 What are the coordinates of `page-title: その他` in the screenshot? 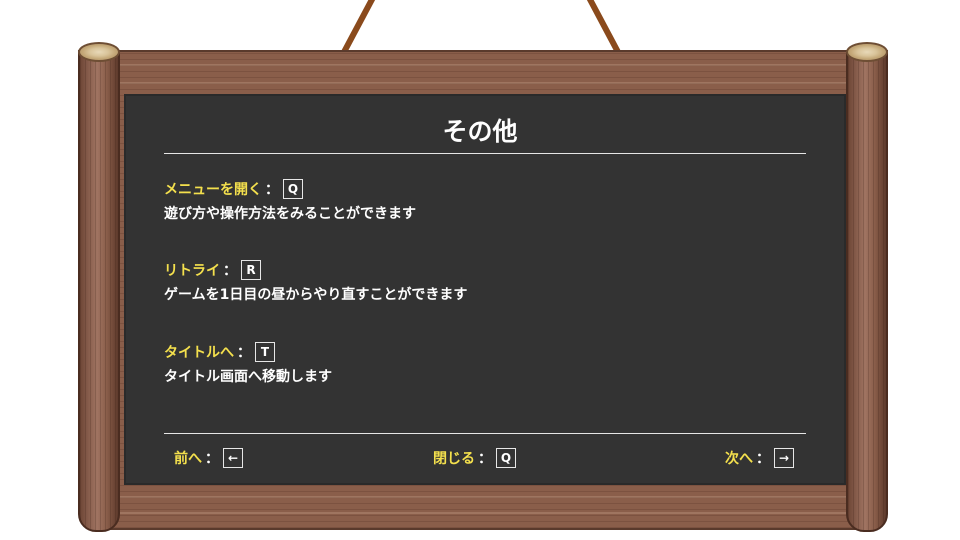 It's located at (480, 131).